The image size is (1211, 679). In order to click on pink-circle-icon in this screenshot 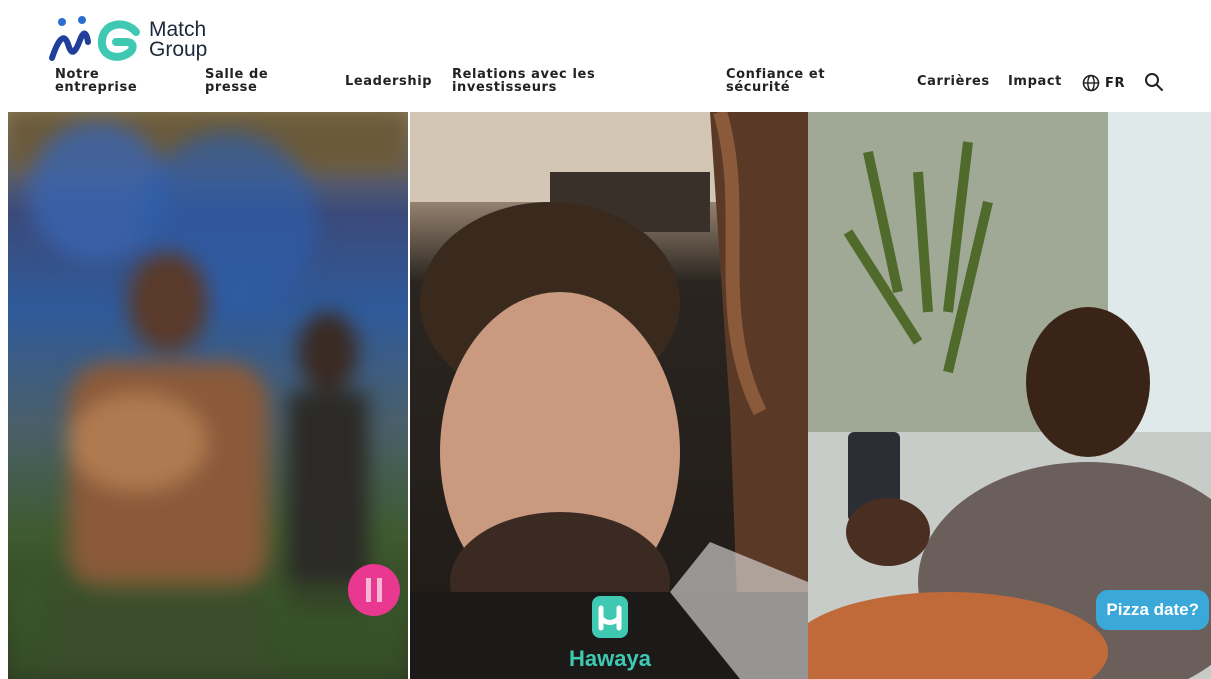, I will do `click(374, 590)`.